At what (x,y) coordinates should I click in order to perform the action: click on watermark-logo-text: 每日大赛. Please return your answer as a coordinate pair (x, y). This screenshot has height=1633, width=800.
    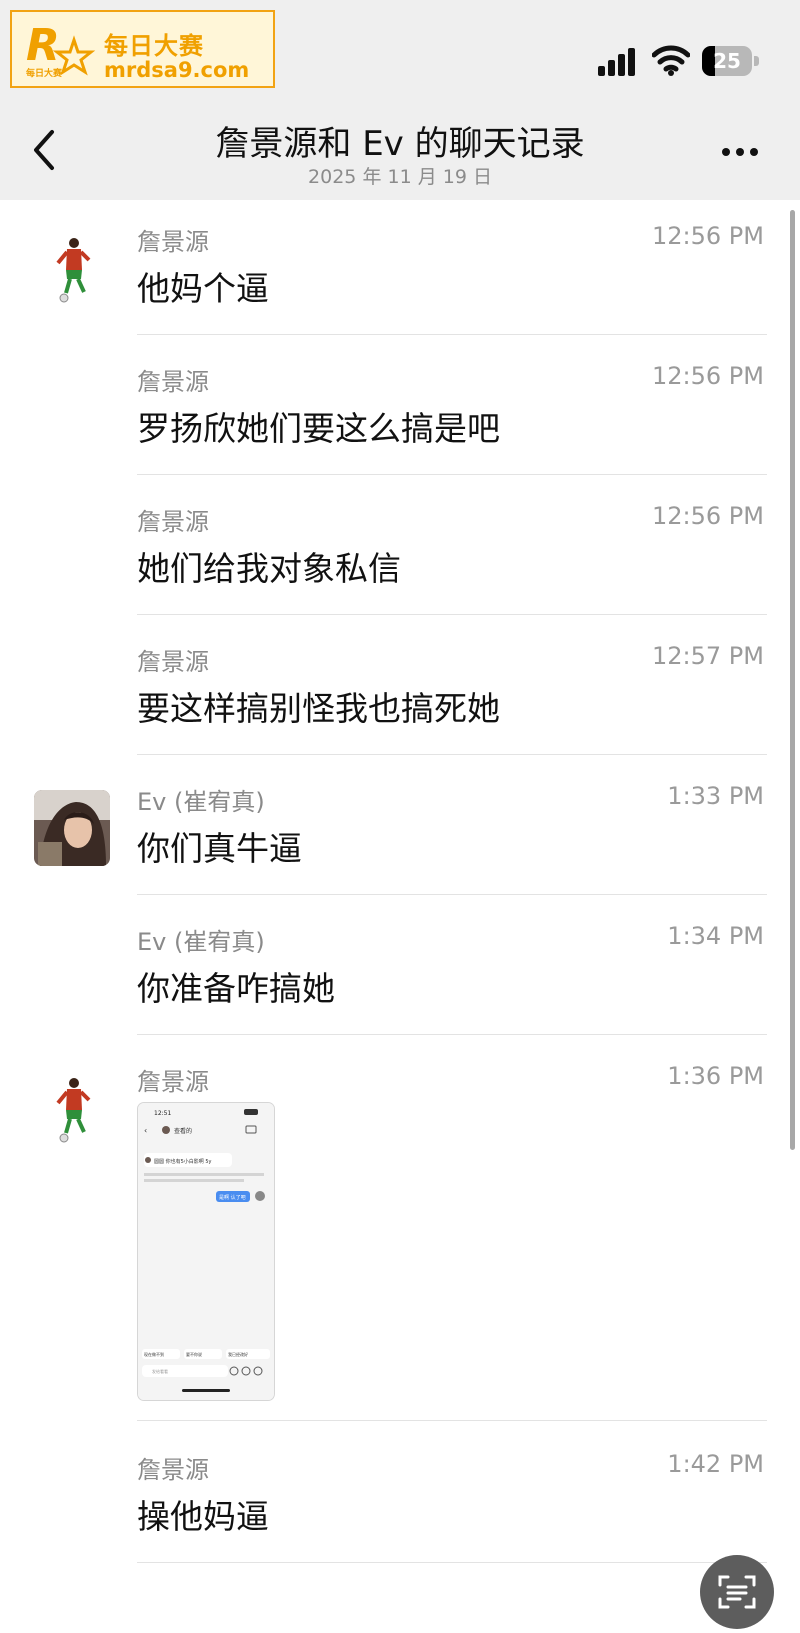
    Looking at the image, I should click on (44, 73).